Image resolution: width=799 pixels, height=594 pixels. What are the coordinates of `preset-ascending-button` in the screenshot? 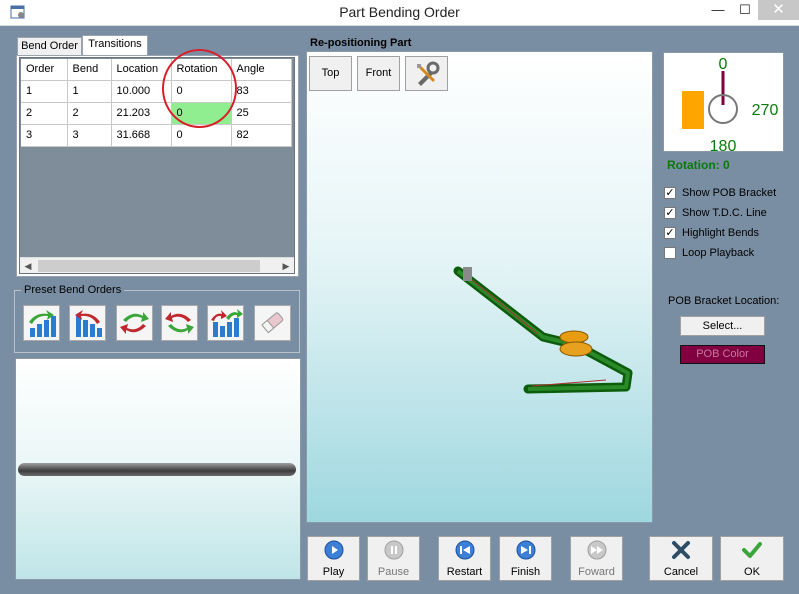 It's located at (41, 323).